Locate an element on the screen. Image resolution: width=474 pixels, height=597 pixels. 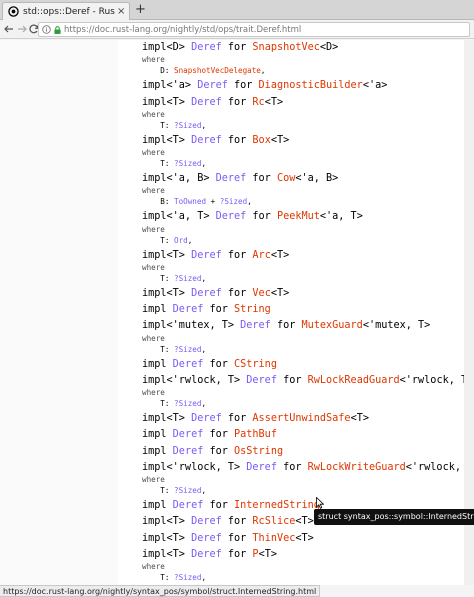
impl-line: impl<T> Deref for Box<T> is located at coordinates (215, 140).